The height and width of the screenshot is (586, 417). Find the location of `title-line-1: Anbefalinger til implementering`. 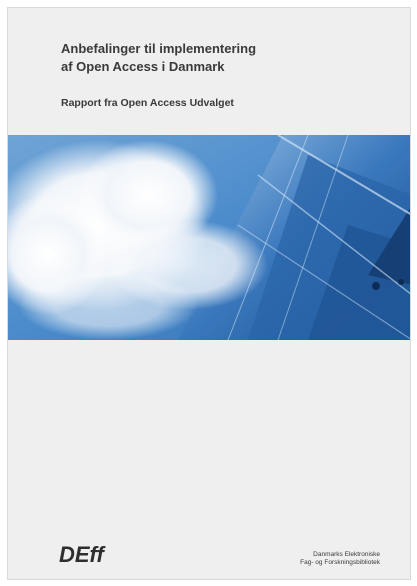

title-line-1: Anbefalinger til implementering is located at coordinates (159, 48).